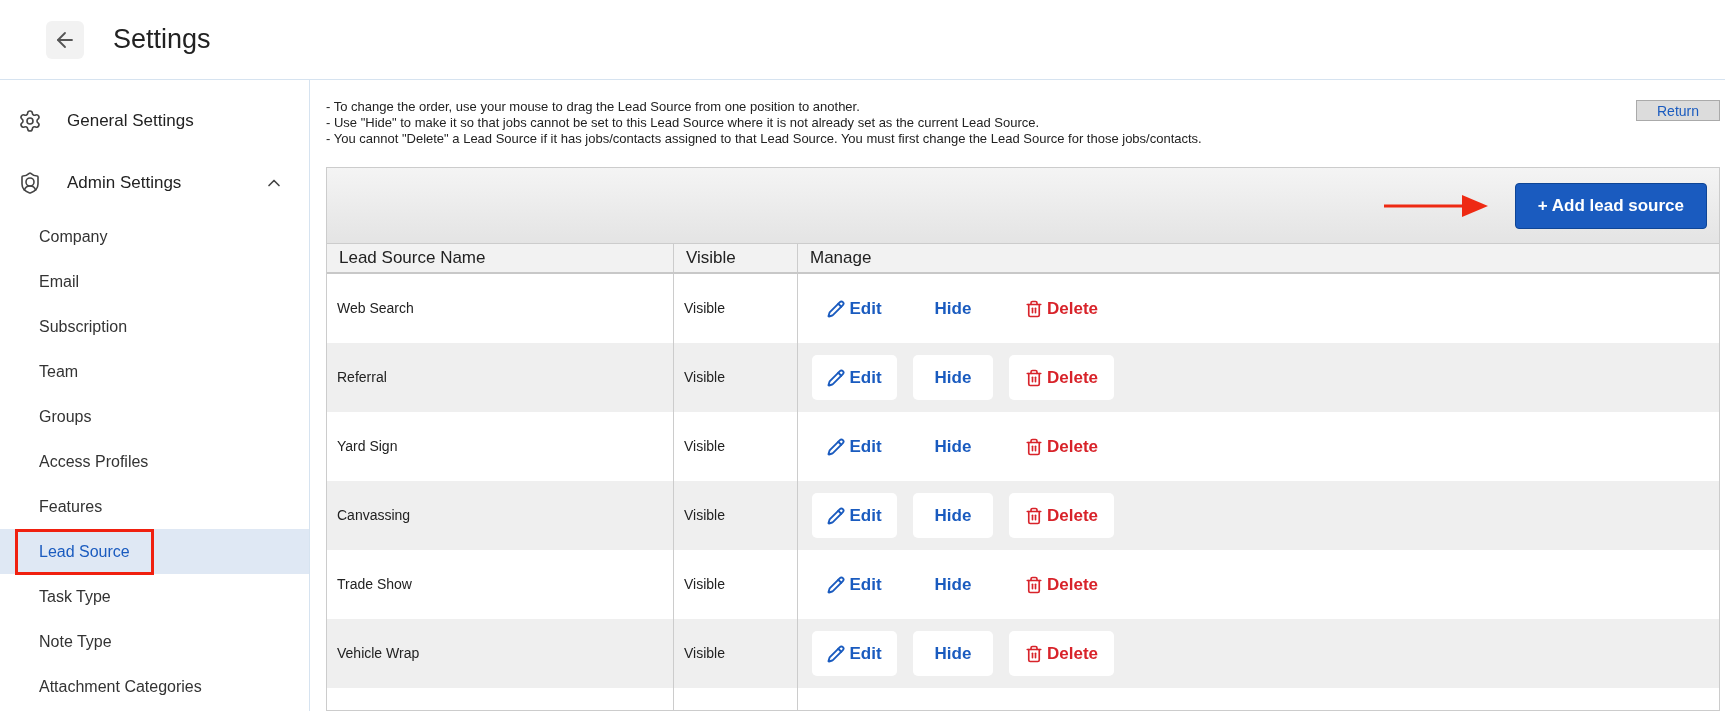 Image resolution: width=1725 pixels, height=711 pixels. Describe the element at coordinates (30, 121) in the screenshot. I see `gear-icon` at that location.